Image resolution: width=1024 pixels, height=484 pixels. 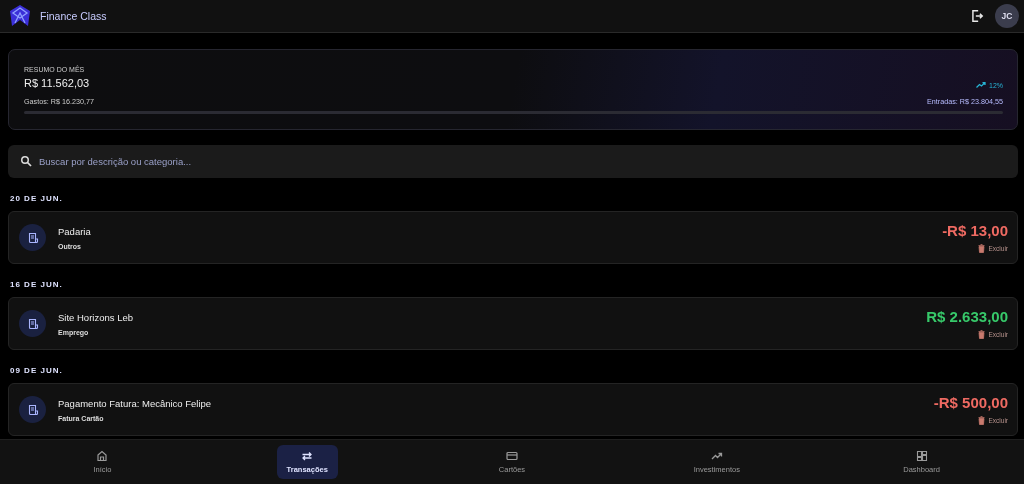 I want to click on transaction-amount: -R$ 13,00, so click(x=975, y=230).